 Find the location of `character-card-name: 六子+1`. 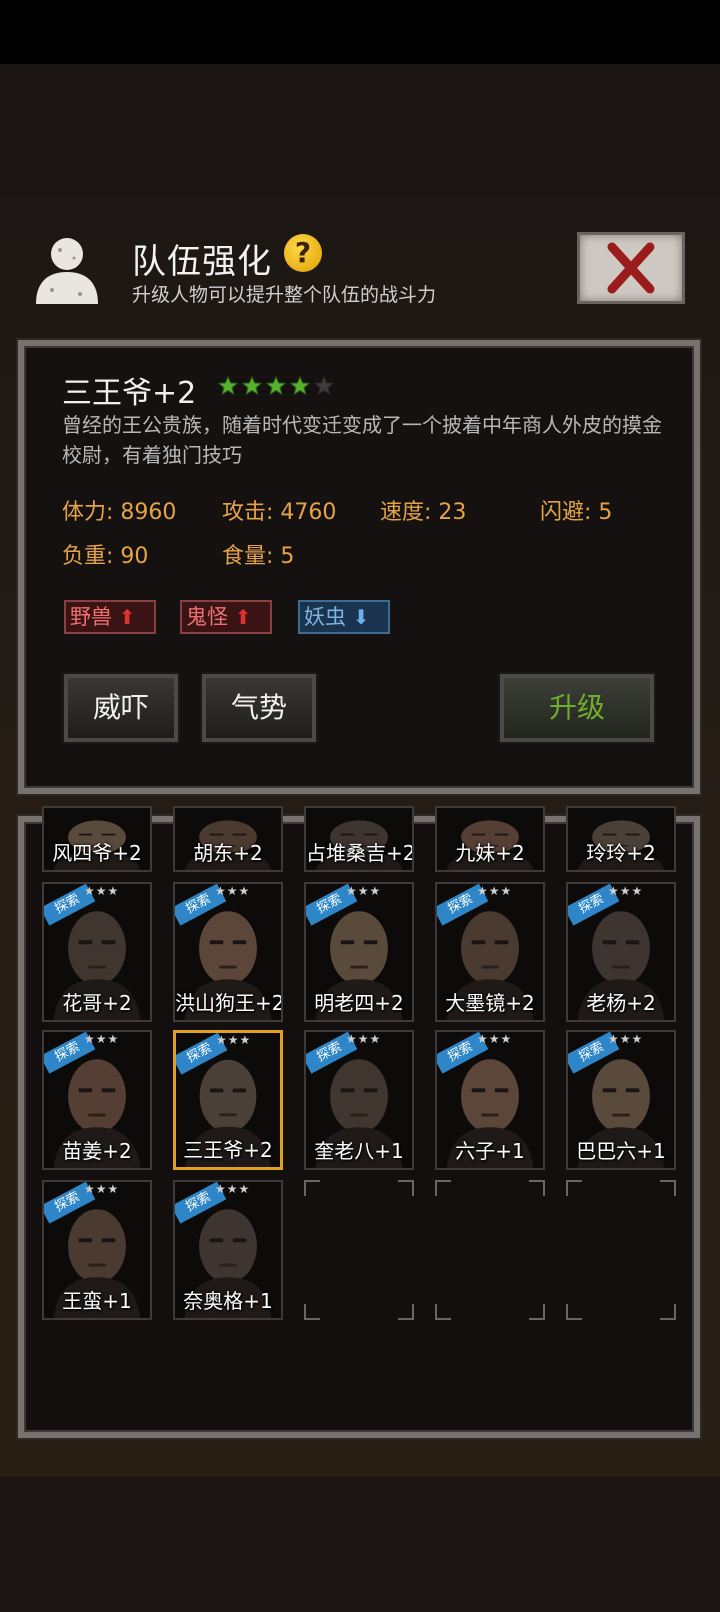

character-card-name: 六子+1 is located at coordinates (490, 1151).